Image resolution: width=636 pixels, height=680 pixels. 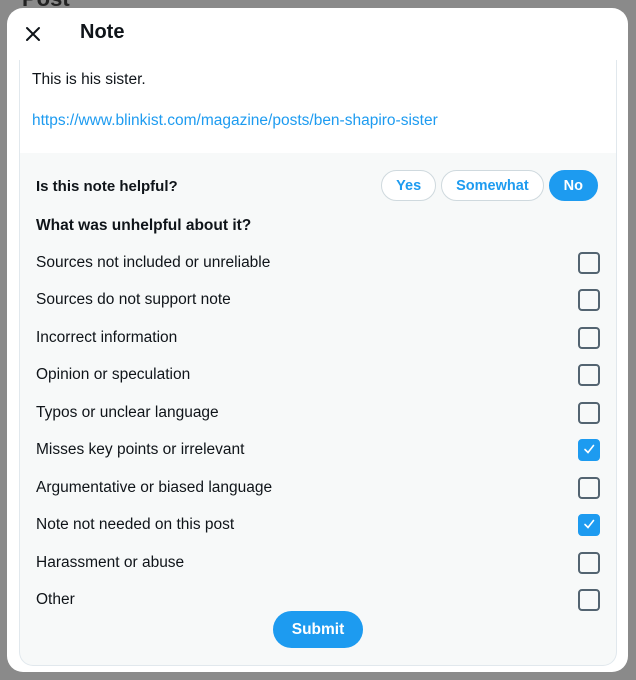 What do you see at coordinates (135, 525) in the screenshot?
I see `reason-label: Note not needed on this post` at bounding box center [135, 525].